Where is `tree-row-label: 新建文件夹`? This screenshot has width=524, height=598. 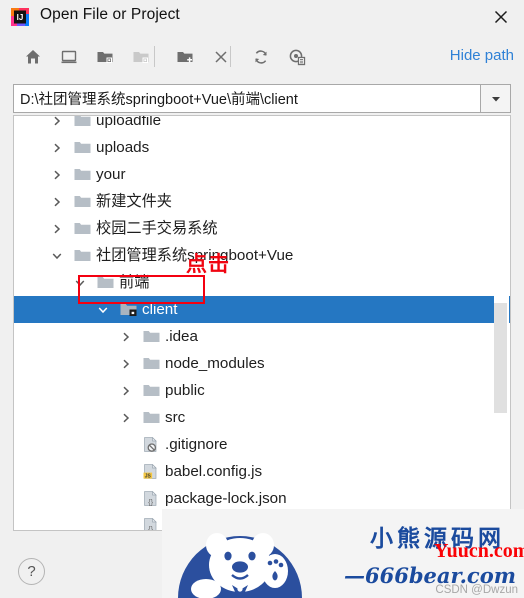 tree-row-label: 新建文件夹 is located at coordinates (134, 201).